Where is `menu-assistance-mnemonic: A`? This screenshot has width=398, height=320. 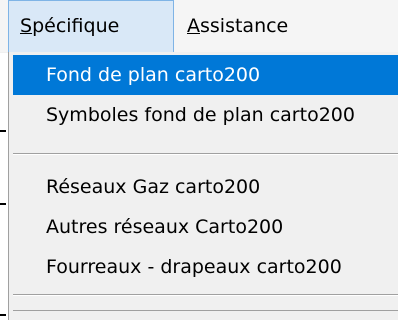 menu-assistance-mnemonic: A is located at coordinates (193, 26).